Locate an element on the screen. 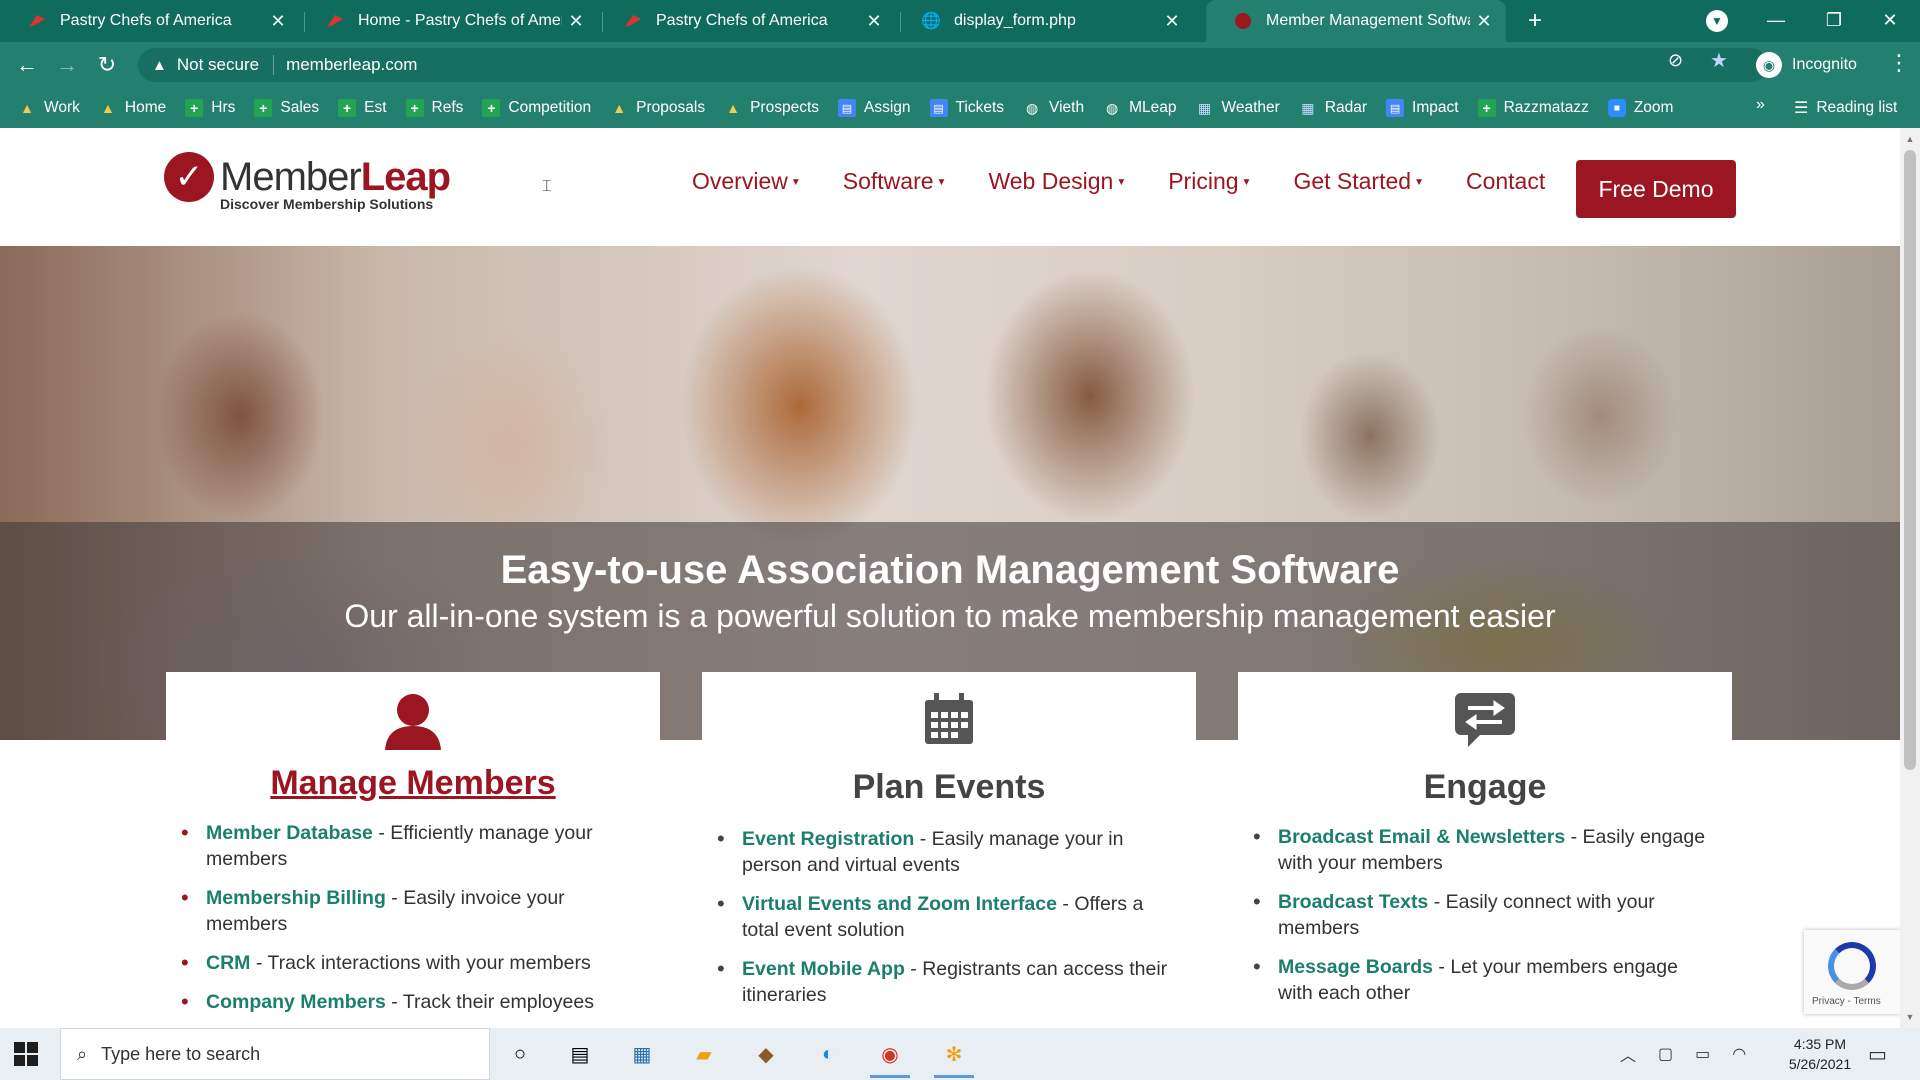  reading-list-icon: ☰ is located at coordinates (1801, 108).